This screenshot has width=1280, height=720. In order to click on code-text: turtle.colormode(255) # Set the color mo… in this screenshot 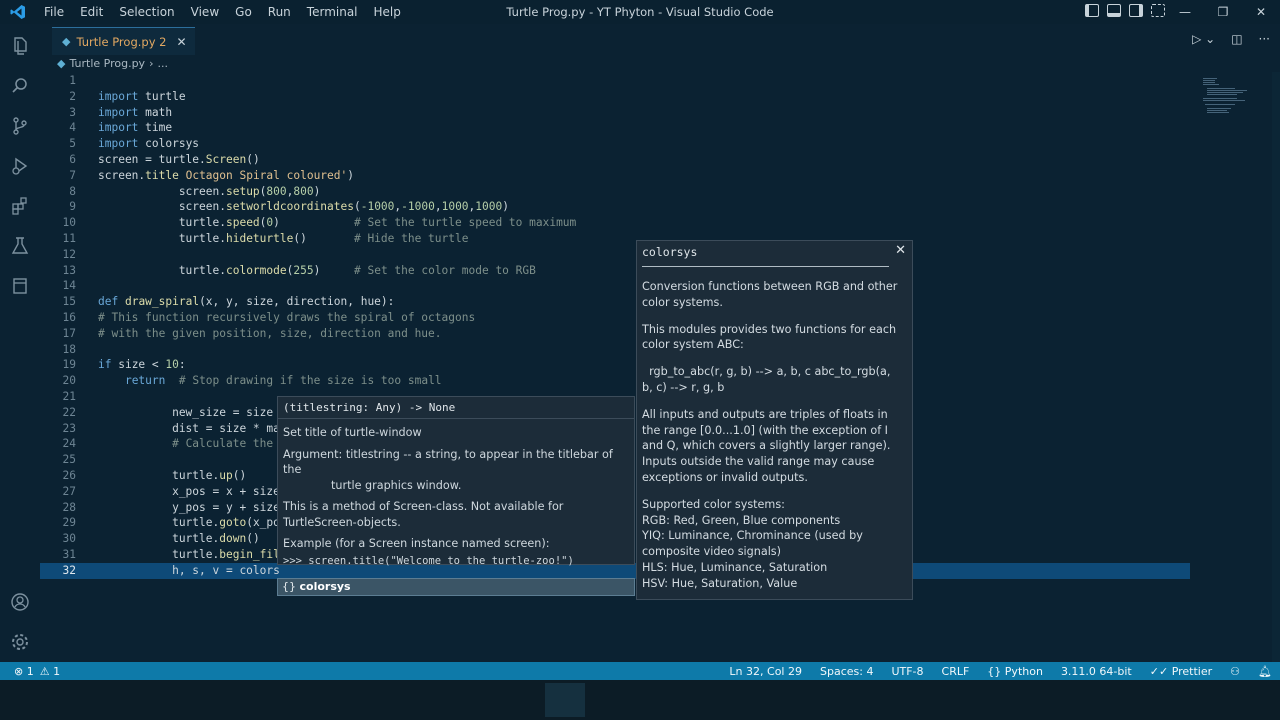, I will do `click(317, 270)`.